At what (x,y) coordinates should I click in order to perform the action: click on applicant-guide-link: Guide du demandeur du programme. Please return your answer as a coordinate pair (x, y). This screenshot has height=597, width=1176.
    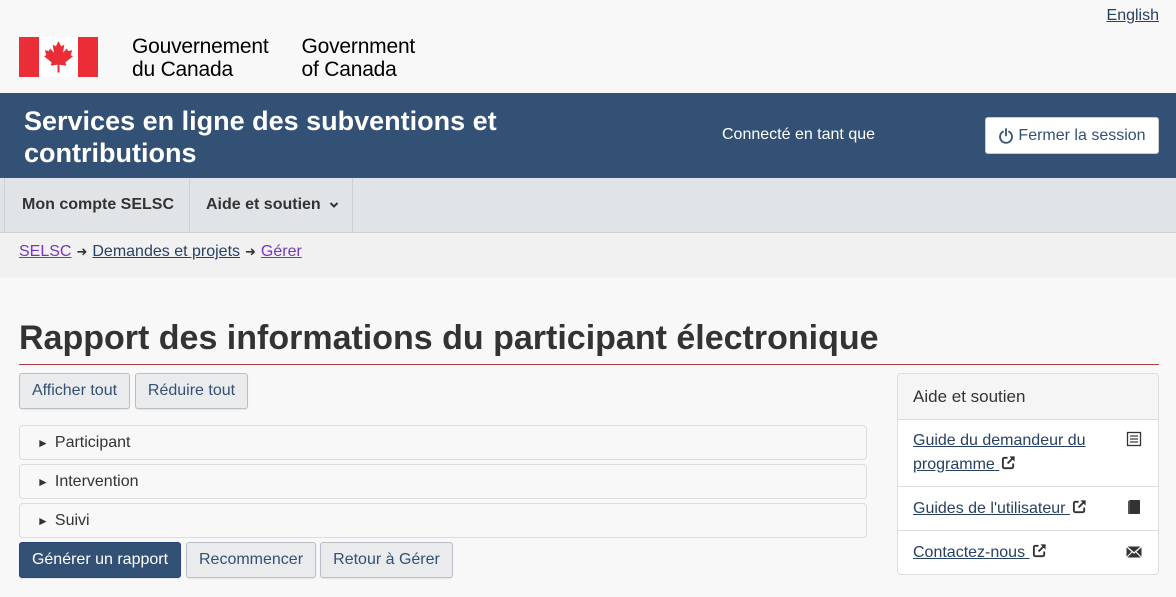
    Looking at the image, I should click on (1008, 453).